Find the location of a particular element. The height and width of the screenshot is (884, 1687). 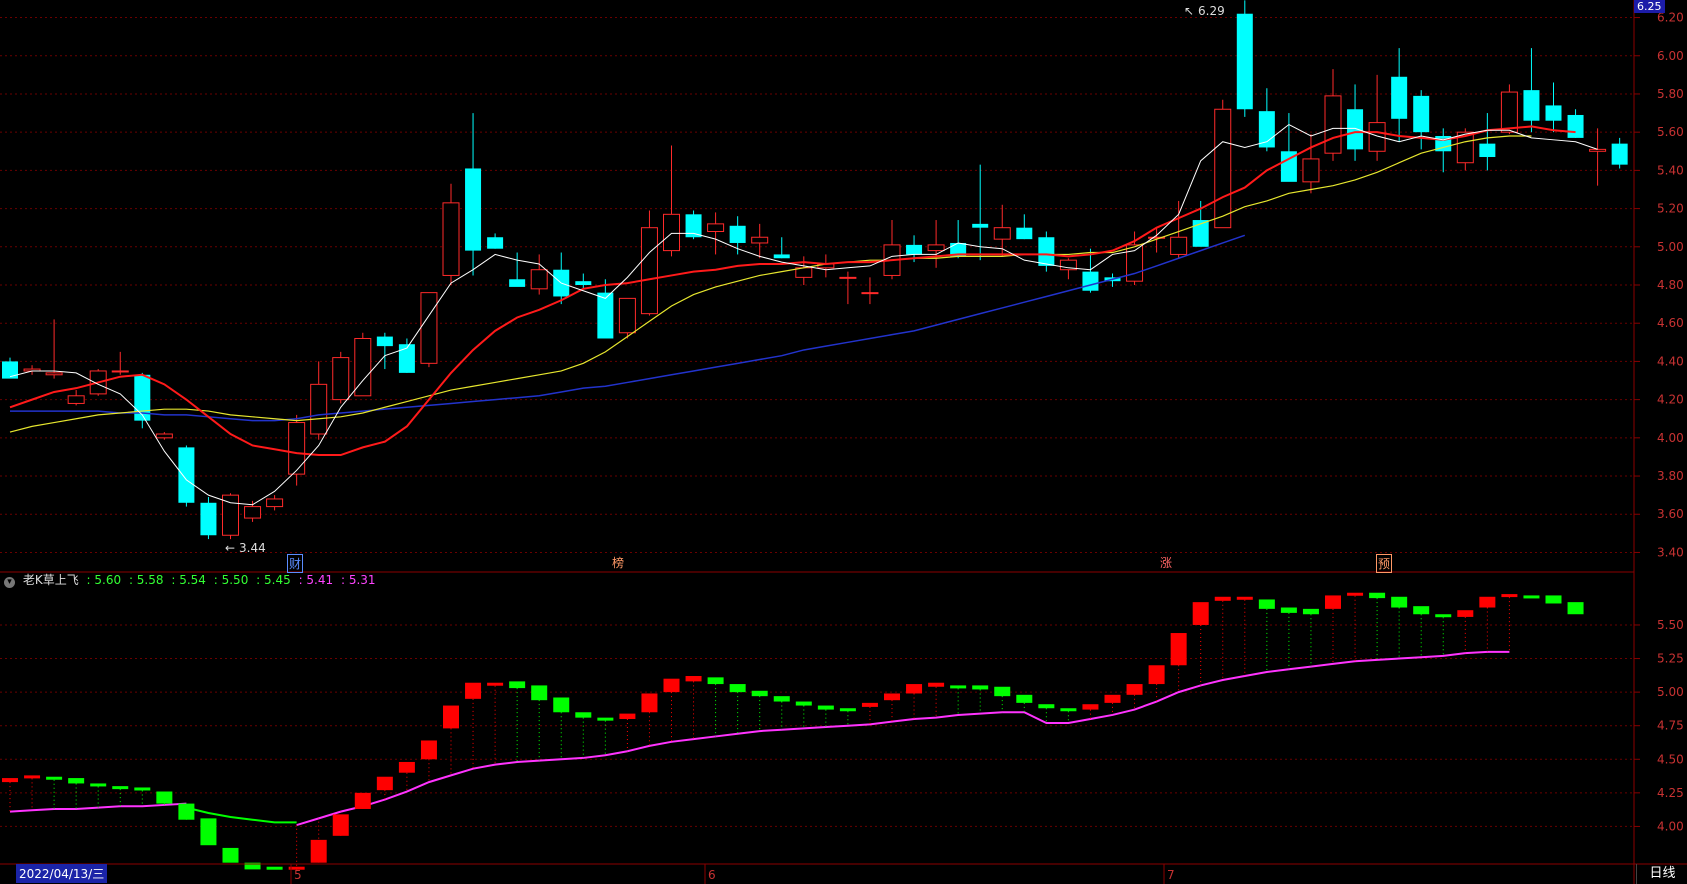

y-tick-label: 5.20 is located at coordinates (1670, 209).